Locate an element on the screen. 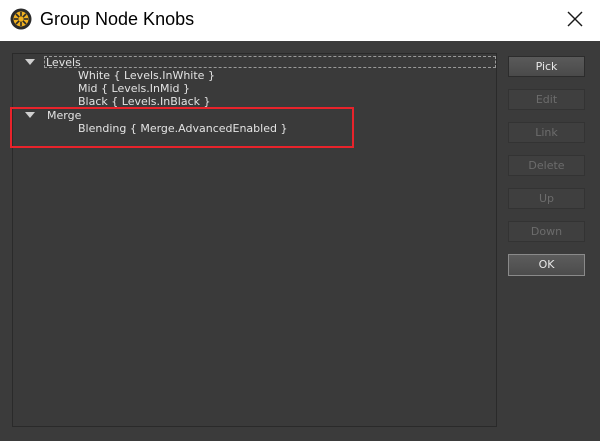  close-button is located at coordinates (575, 19).